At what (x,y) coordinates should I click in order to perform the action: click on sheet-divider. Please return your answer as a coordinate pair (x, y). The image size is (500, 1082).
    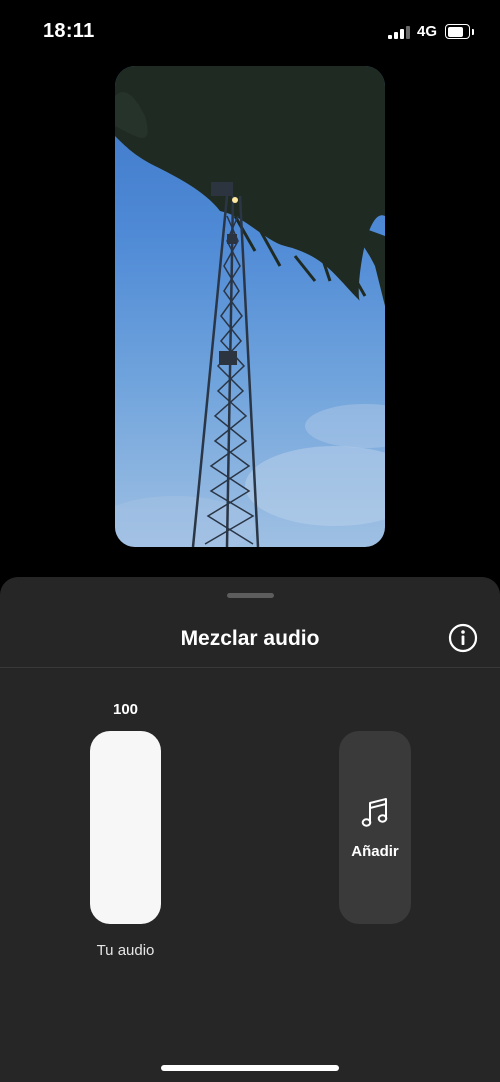
    Looking at the image, I should click on (250, 667).